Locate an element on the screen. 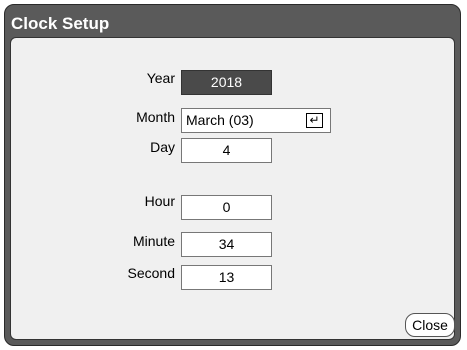 The width and height of the screenshot is (467, 350). month-select: March (03) ↵ is located at coordinates (256, 120).